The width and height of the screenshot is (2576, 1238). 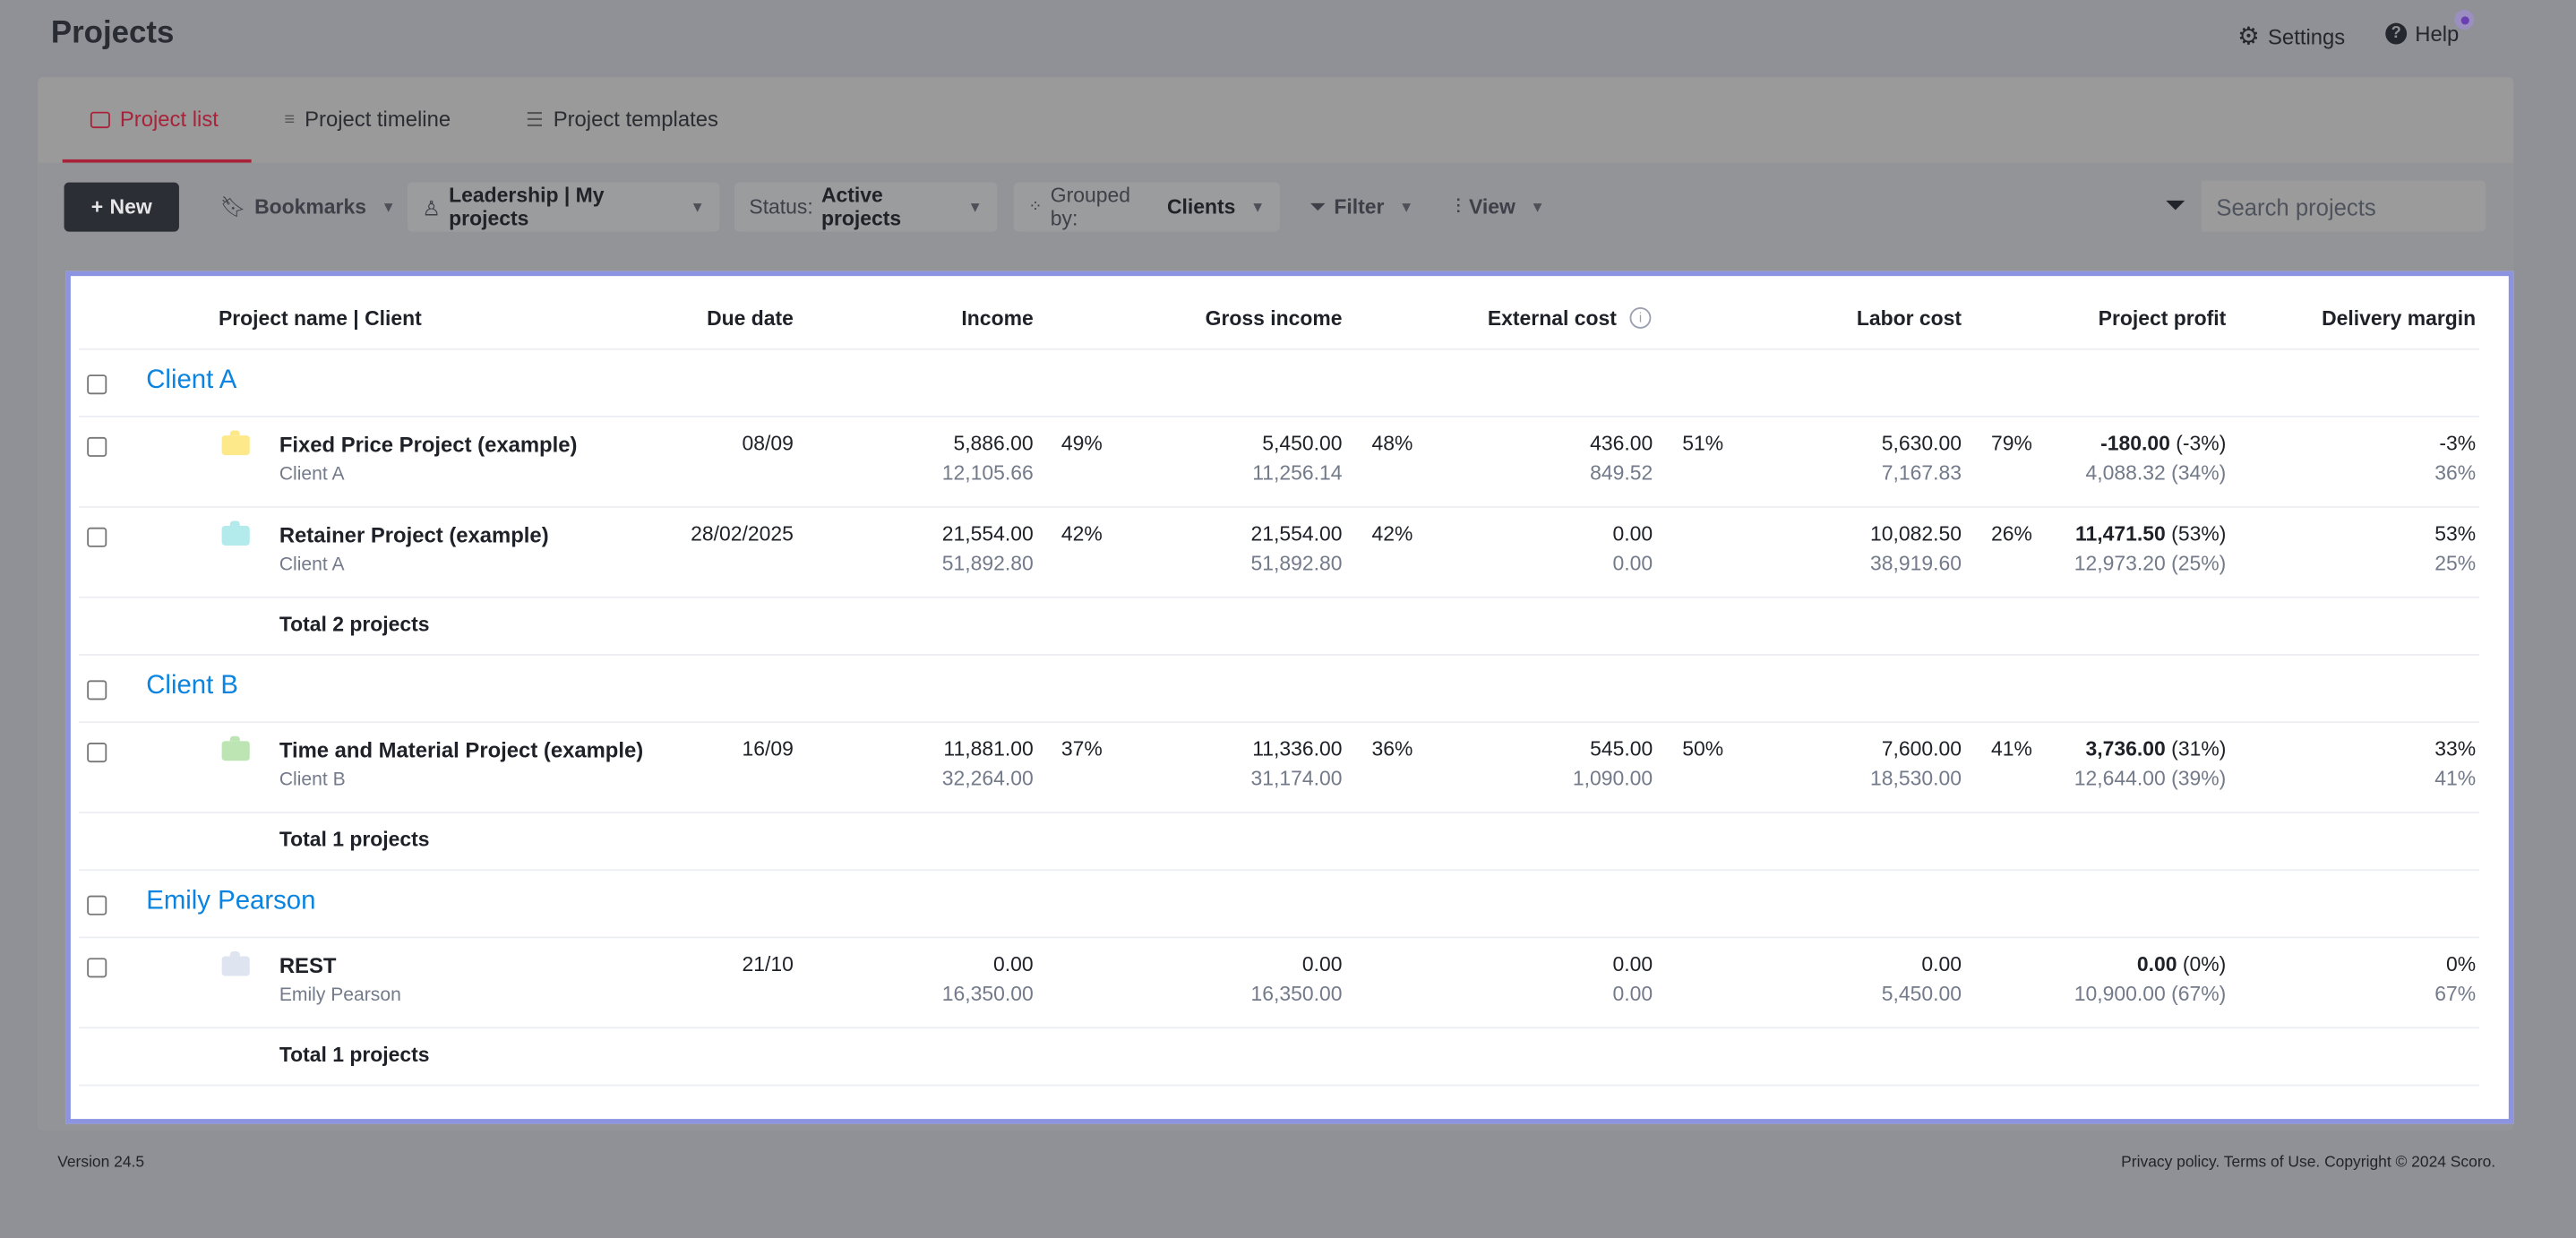 I want to click on labor-value: 10,082.50, so click(x=1916, y=534).